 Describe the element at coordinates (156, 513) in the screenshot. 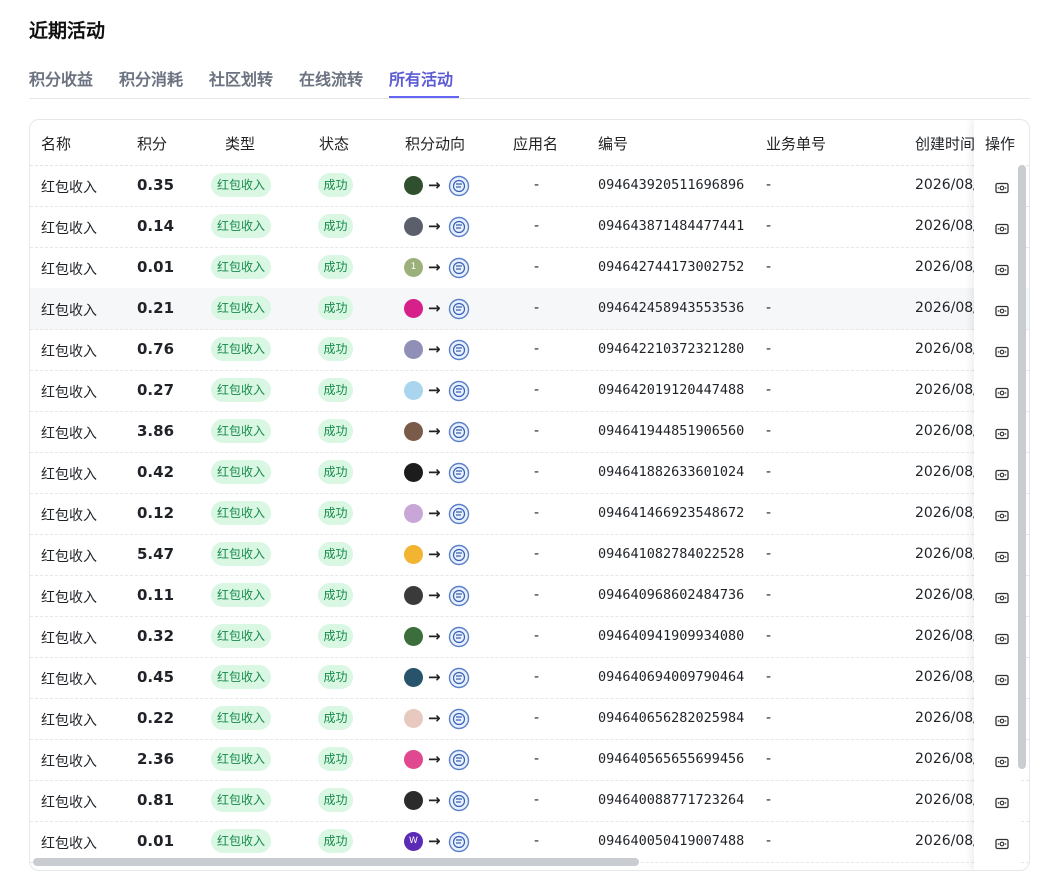

I see `row-points: 0.12` at that location.